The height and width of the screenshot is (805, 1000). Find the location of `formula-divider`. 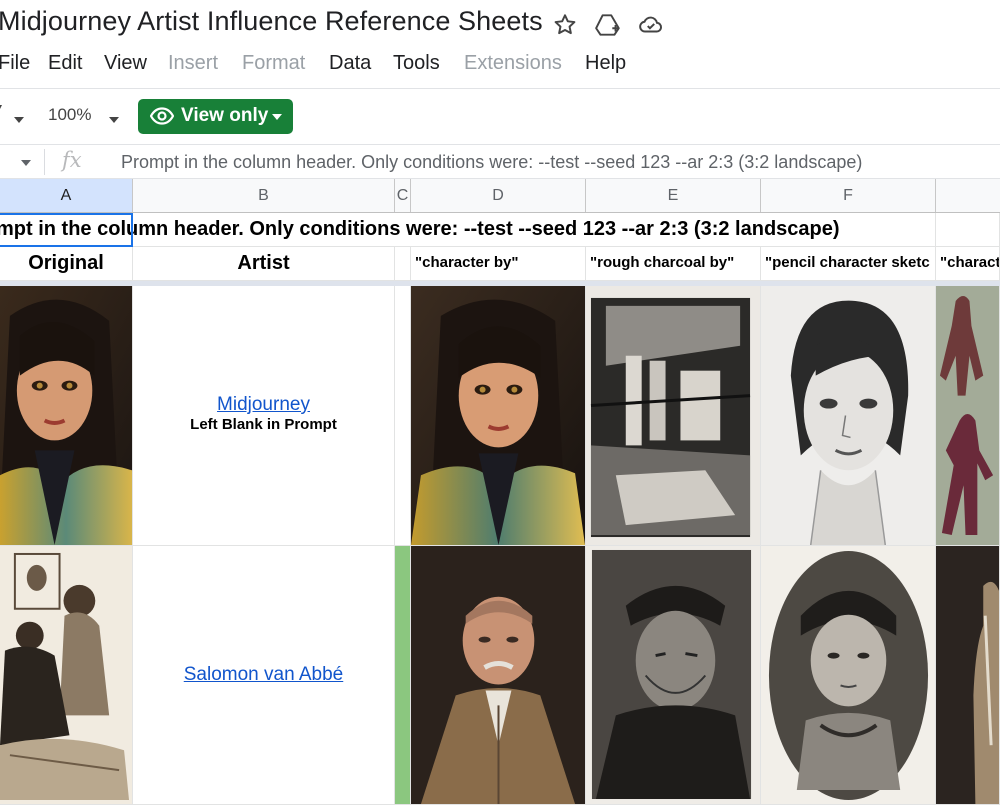

formula-divider is located at coordinates (44, 162).